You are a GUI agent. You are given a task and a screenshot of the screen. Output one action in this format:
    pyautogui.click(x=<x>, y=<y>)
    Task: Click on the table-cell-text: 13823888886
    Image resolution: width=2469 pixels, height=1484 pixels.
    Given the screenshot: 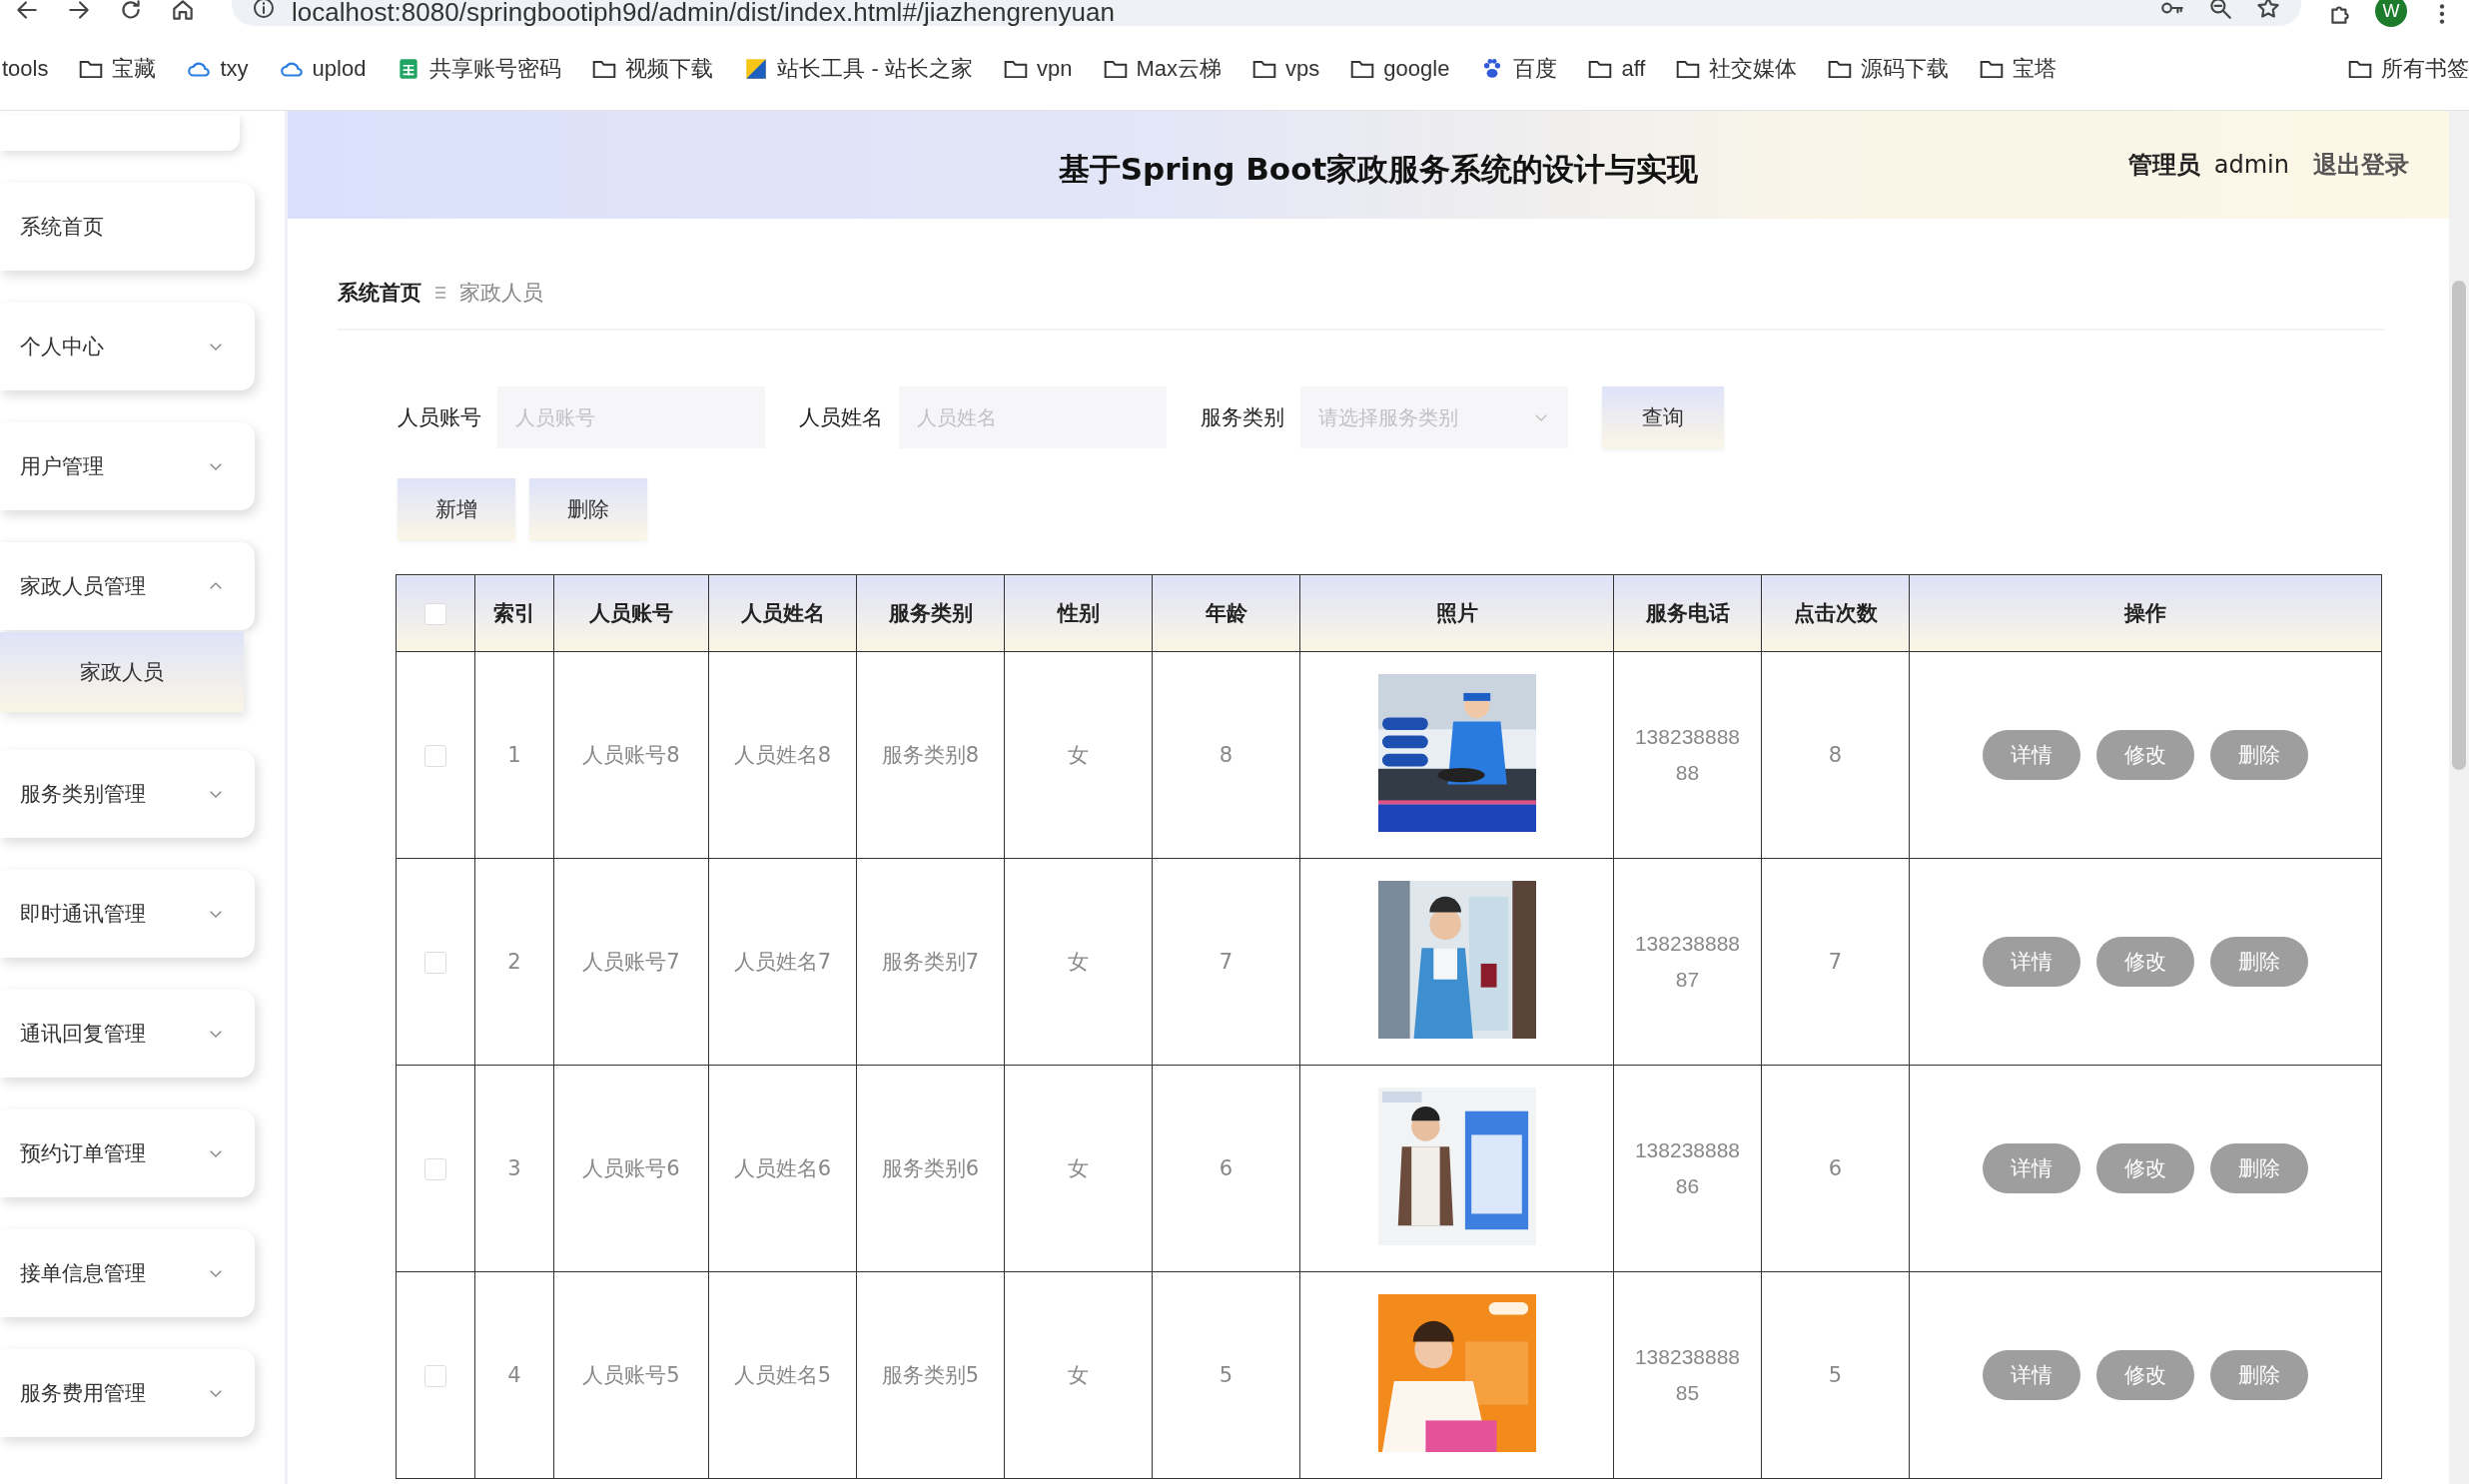 What is the action you would take?
    pyautogui.click(x=1687, y=1168)
    